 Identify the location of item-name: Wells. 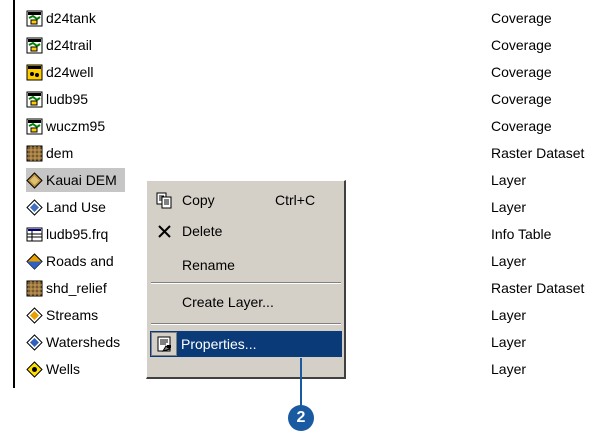
(63, 369).